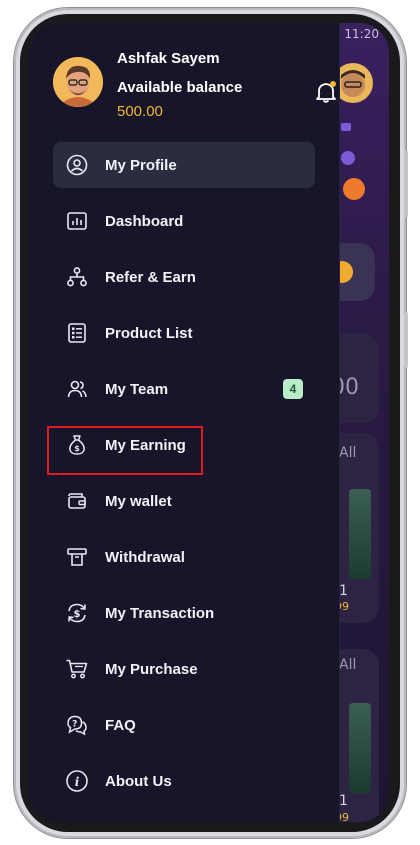 The width and height of the screenshot is (420, 845). I want to click on bg-item-num-1: 1, so click(343, 591).